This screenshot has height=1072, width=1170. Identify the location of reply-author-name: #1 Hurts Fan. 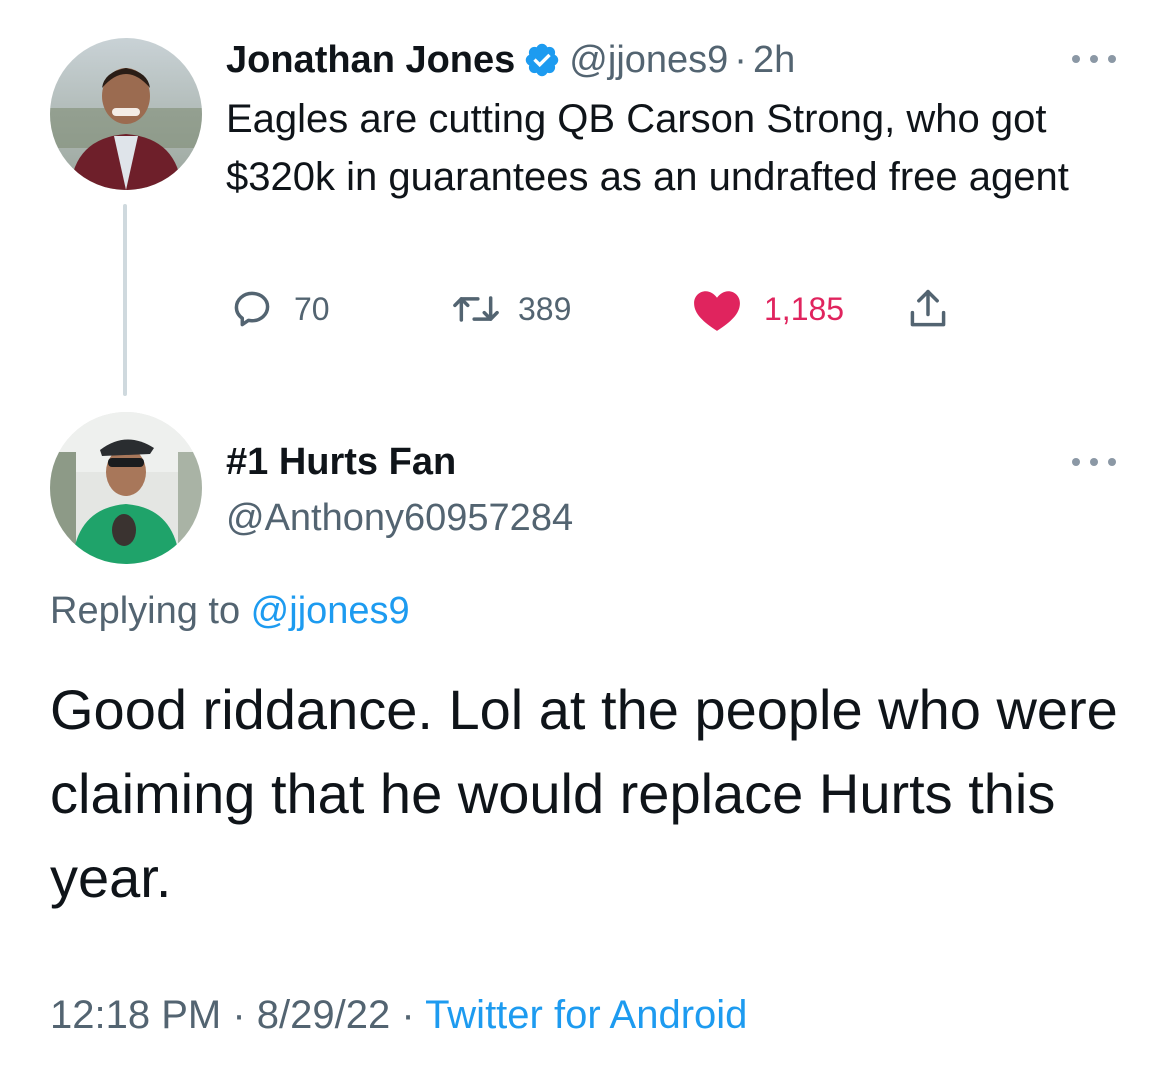
(341, 462).